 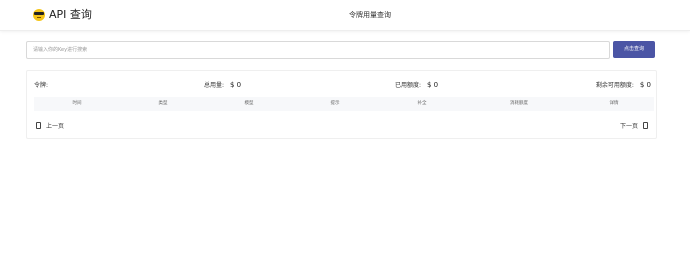 I want to click on page-title: 令牌用量查询, so click(x=370, y=15).